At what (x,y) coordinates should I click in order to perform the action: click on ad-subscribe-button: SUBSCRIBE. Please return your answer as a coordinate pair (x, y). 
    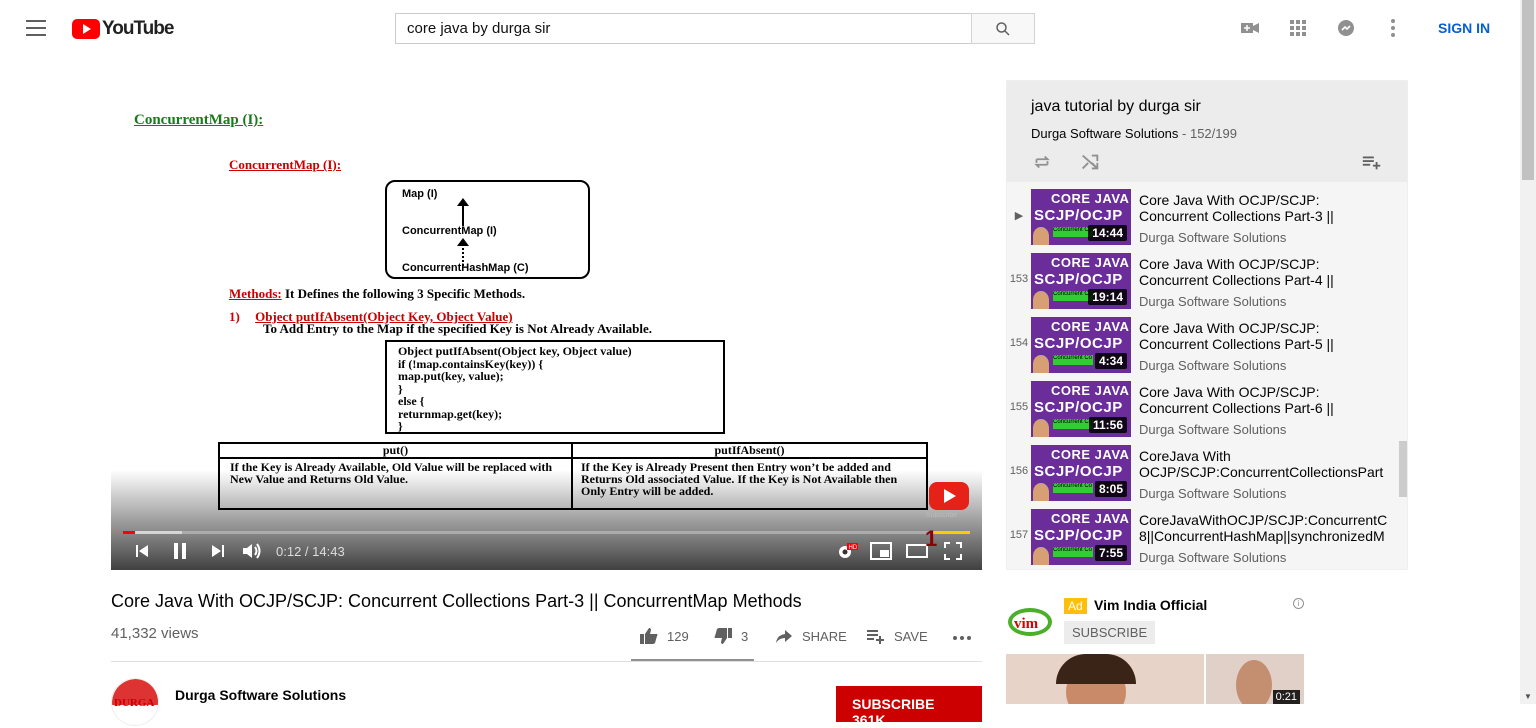
    Looking at the image, I should click on (1110, 632).